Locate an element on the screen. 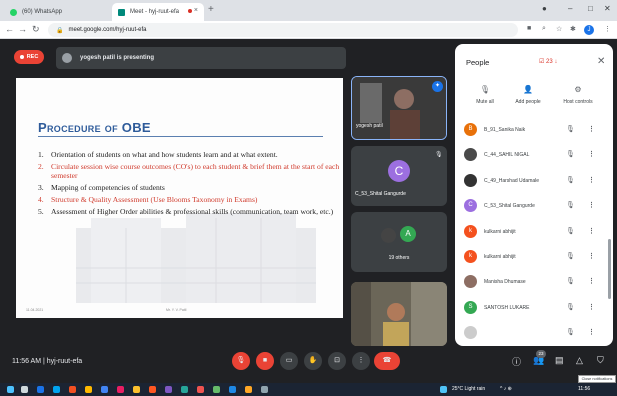 This screenshot has height=396, width=617. item-number: 4. is located at coordinates (41, 199).